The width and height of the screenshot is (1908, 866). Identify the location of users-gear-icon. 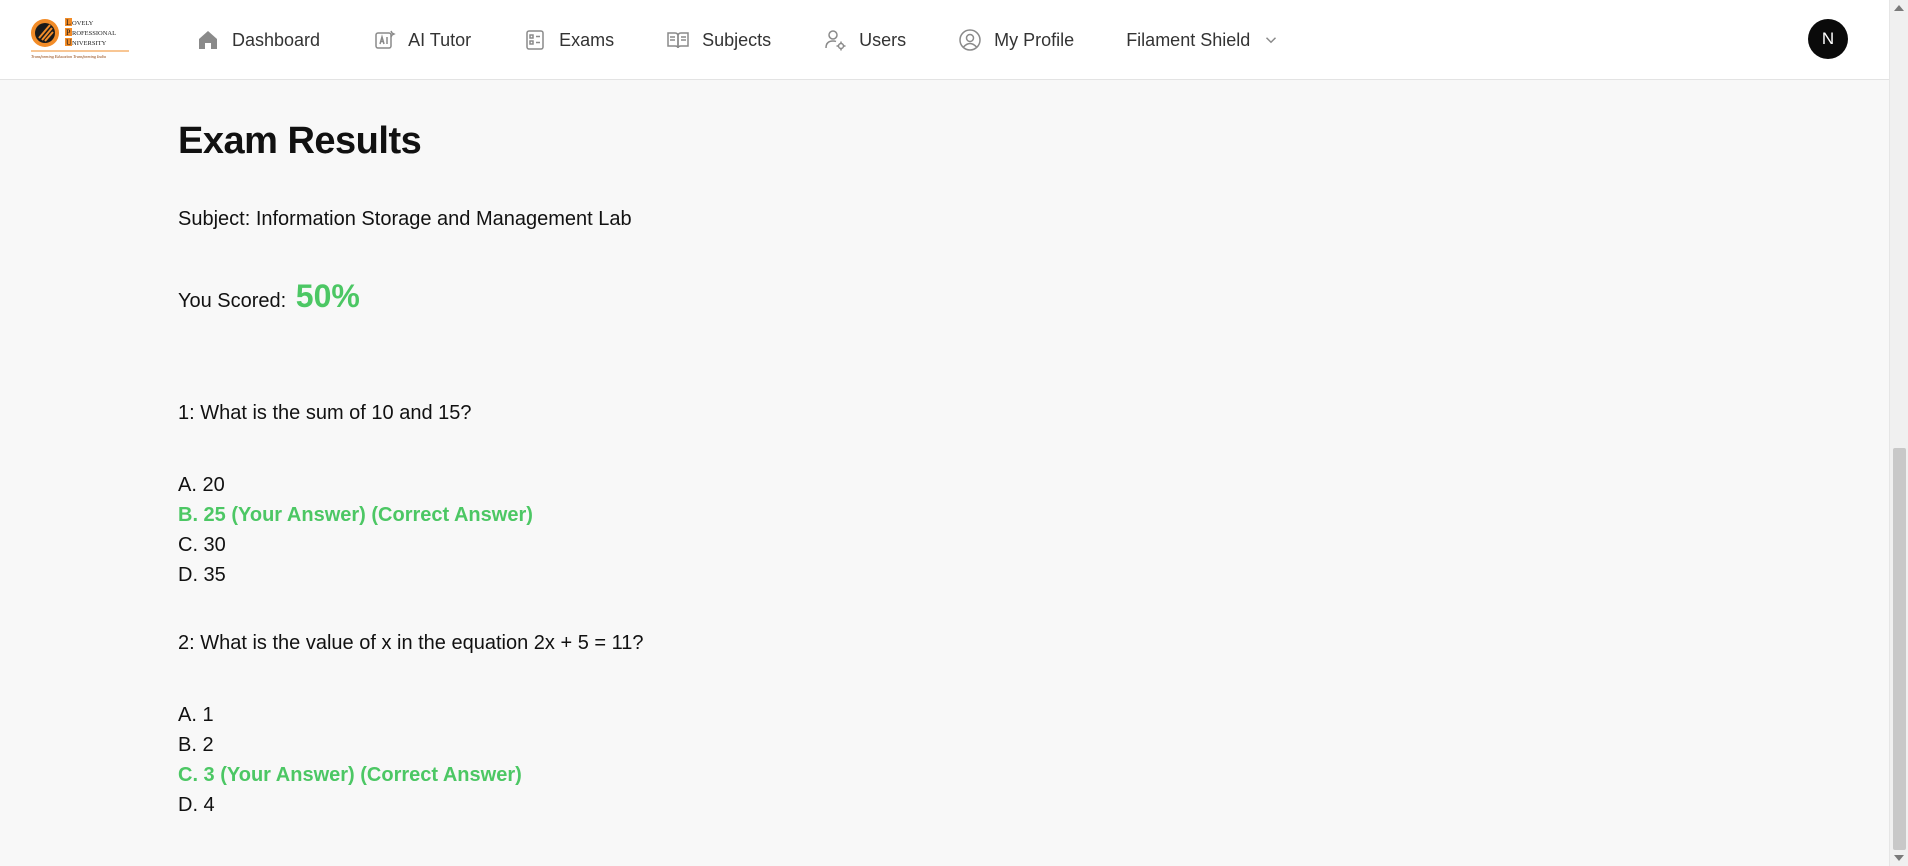
(835, 40).